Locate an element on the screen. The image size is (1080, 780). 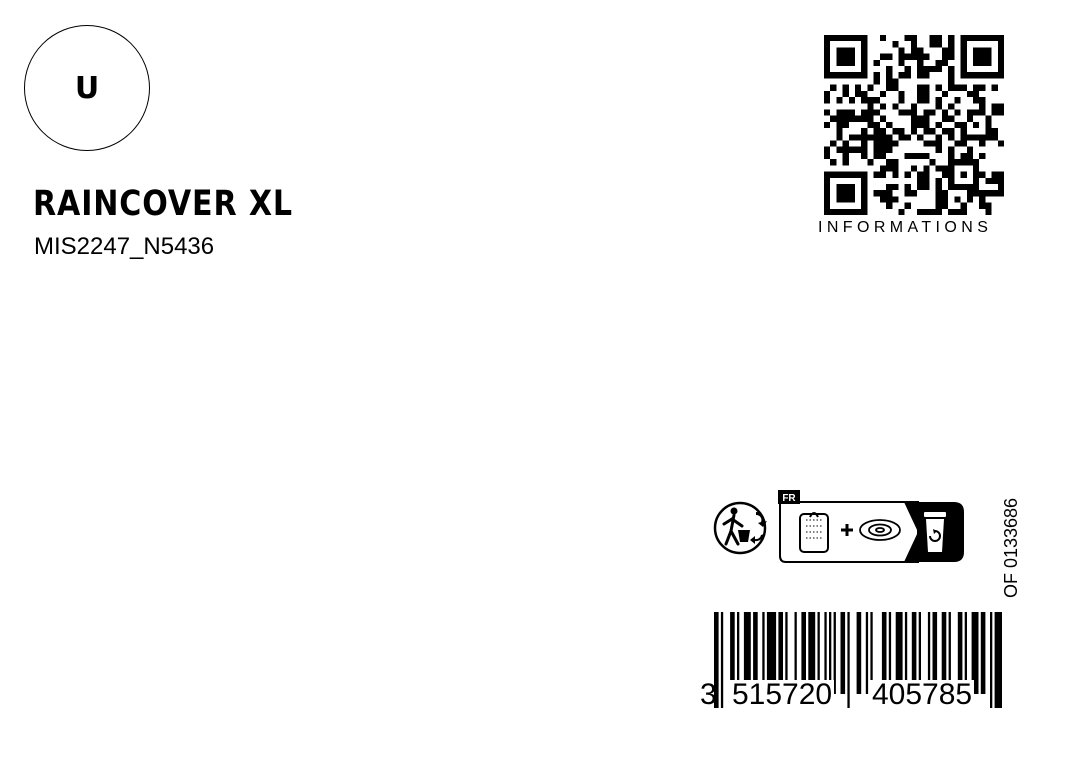
size-letter: U is located at coordinates (87, 88).